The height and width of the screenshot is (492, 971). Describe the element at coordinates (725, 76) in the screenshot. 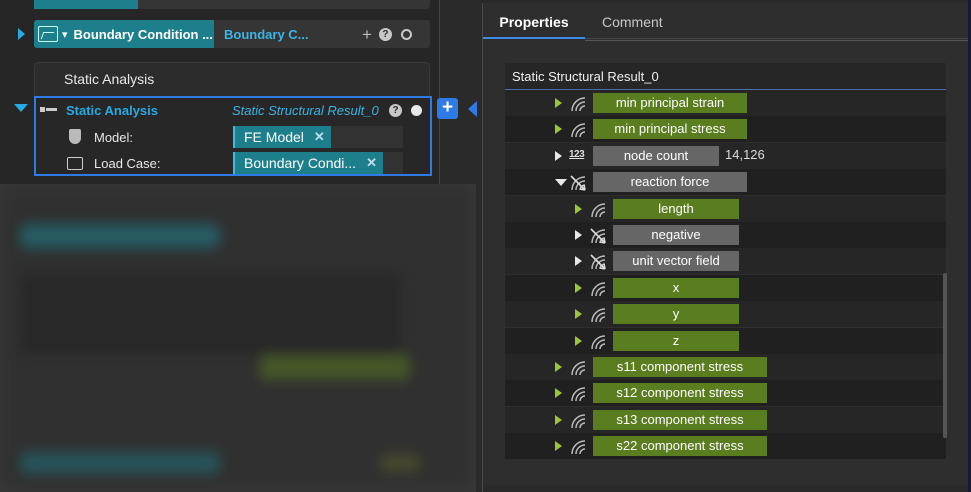

I see `result-title: Static Structural Result_0` at that location.